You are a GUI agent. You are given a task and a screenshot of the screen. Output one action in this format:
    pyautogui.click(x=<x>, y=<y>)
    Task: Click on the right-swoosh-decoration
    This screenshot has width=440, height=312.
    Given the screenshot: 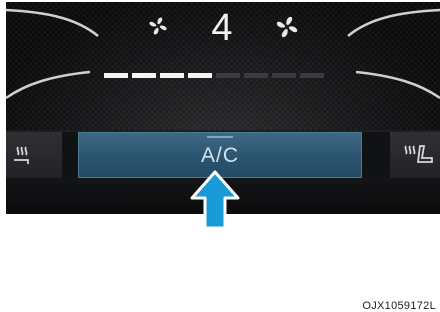 What is the action you would take?
    pyautogui.click(x=393, y=54)
    